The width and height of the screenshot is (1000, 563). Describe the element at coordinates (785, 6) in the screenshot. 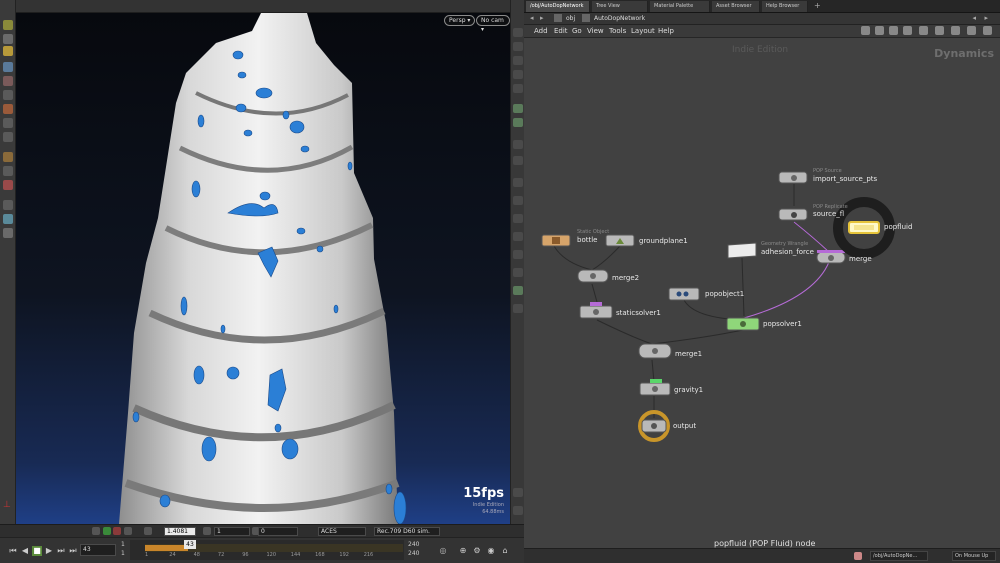

I see `tab-help-browser: Help Browser` at that location.